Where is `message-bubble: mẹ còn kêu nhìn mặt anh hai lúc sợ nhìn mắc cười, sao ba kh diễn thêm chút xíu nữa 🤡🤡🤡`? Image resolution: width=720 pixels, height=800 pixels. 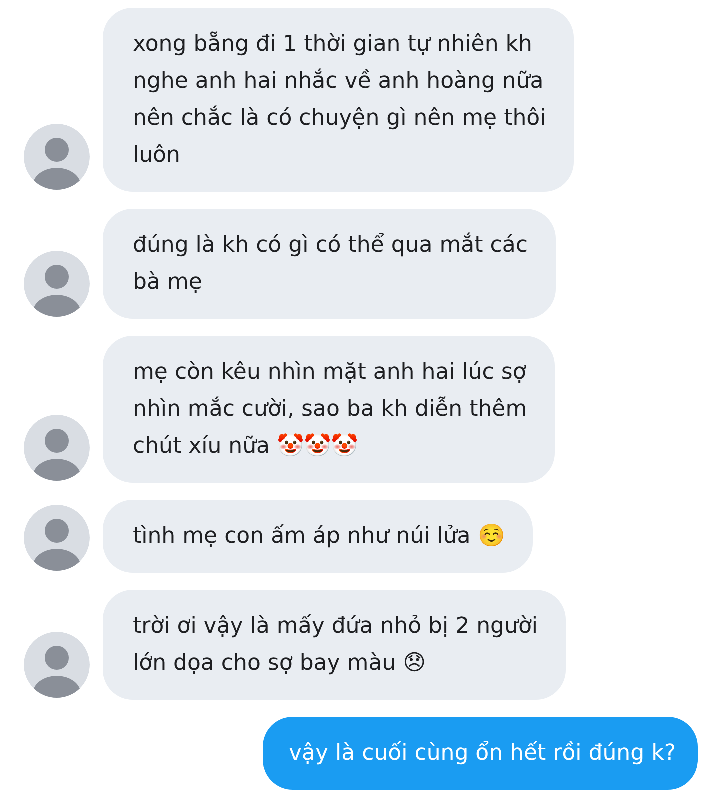 message-bubble: mẹ còn kêu nhìn mặt anh hai lúc sợ nhìn mắc cười, sao ba kh diễn thêm chút xíu nữa 🤡🤡🤡 is located at coordinates (329, 409).